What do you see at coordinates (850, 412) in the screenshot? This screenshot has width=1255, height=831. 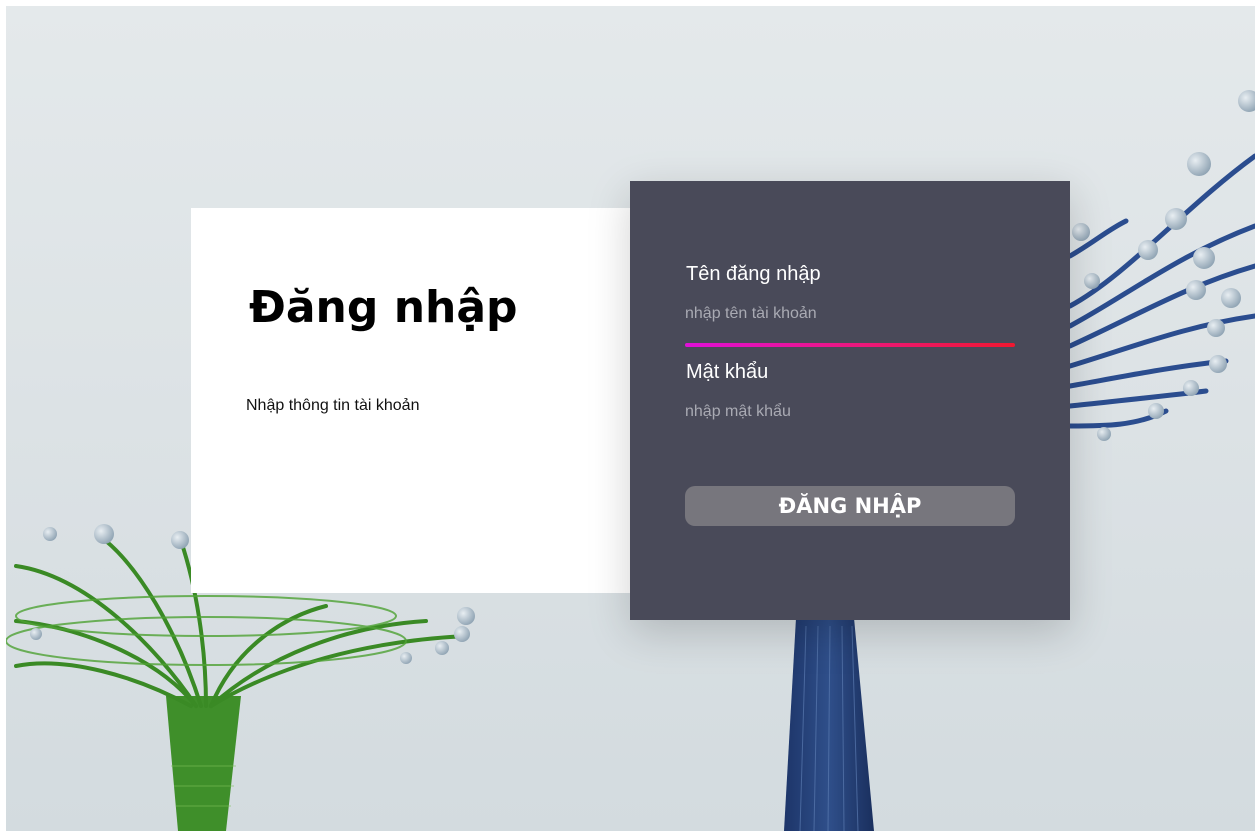 I see `password-input` at bounding box center [850, 412].